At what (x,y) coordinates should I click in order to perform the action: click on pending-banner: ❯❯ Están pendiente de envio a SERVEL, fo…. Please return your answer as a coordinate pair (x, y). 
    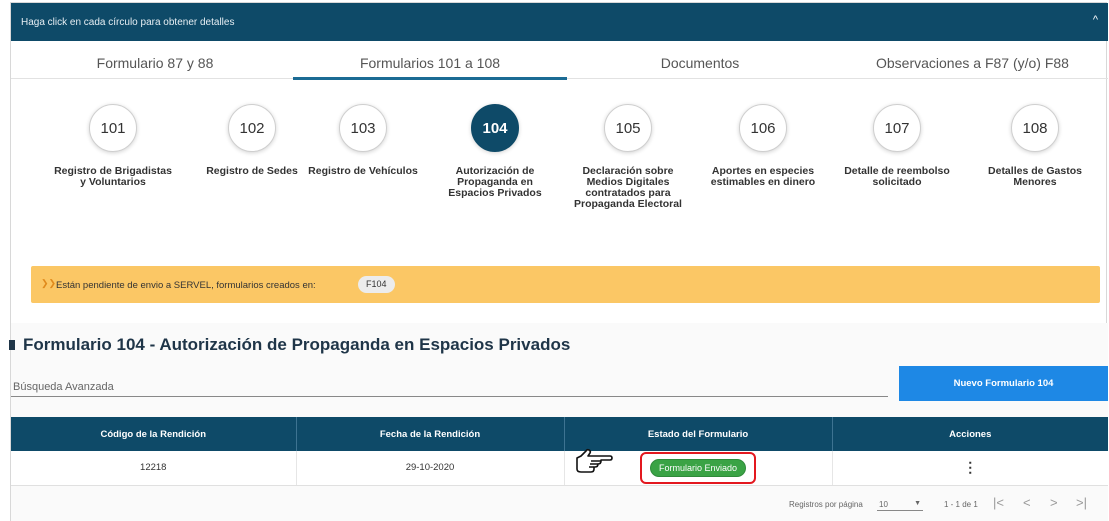
    Looking at the image, I should click on (565, 284).